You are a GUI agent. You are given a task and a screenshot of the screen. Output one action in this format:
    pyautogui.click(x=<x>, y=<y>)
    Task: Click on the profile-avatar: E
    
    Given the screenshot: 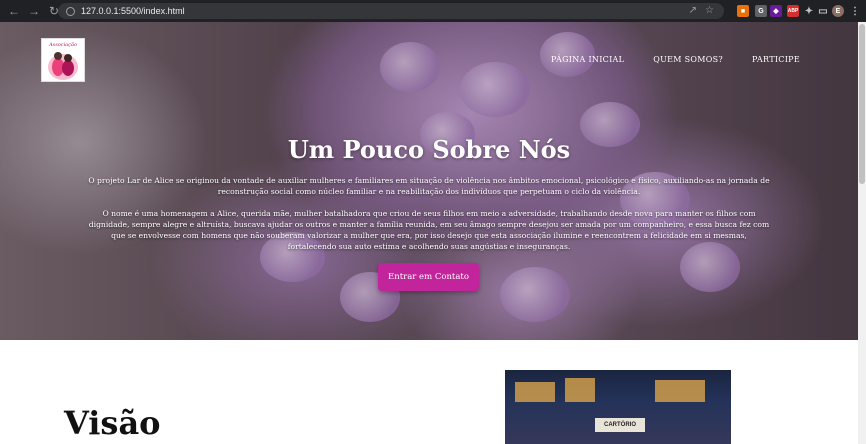 What is the action you would take?
    pyautogui.click(x=838, y=11)
    